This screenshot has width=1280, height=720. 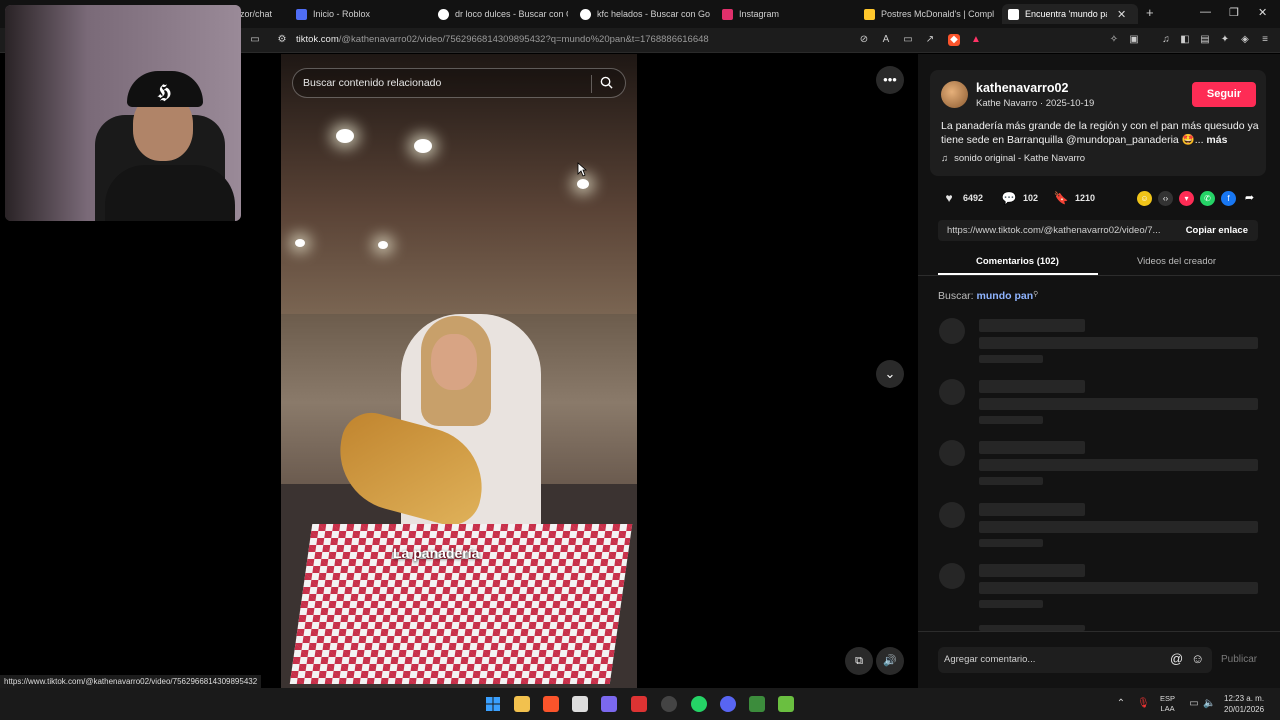 What do you see at coordinates (1165, 198) in the screenshot?
I see `embed-icon: ‹›` at bounding box center [1165, 198].